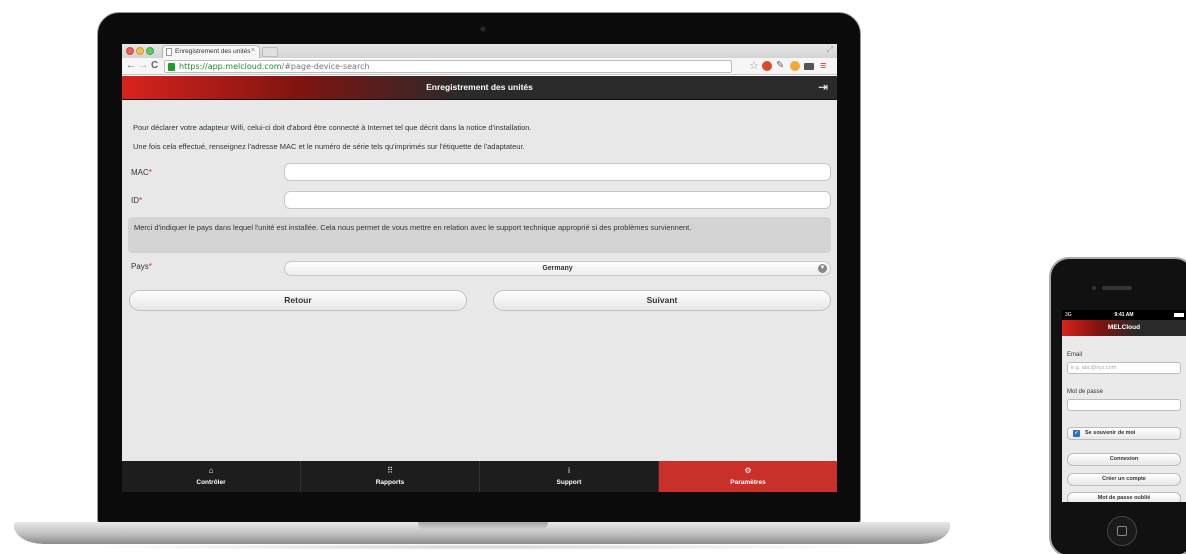  I want to click on battery-icon, so click(1179, 315).